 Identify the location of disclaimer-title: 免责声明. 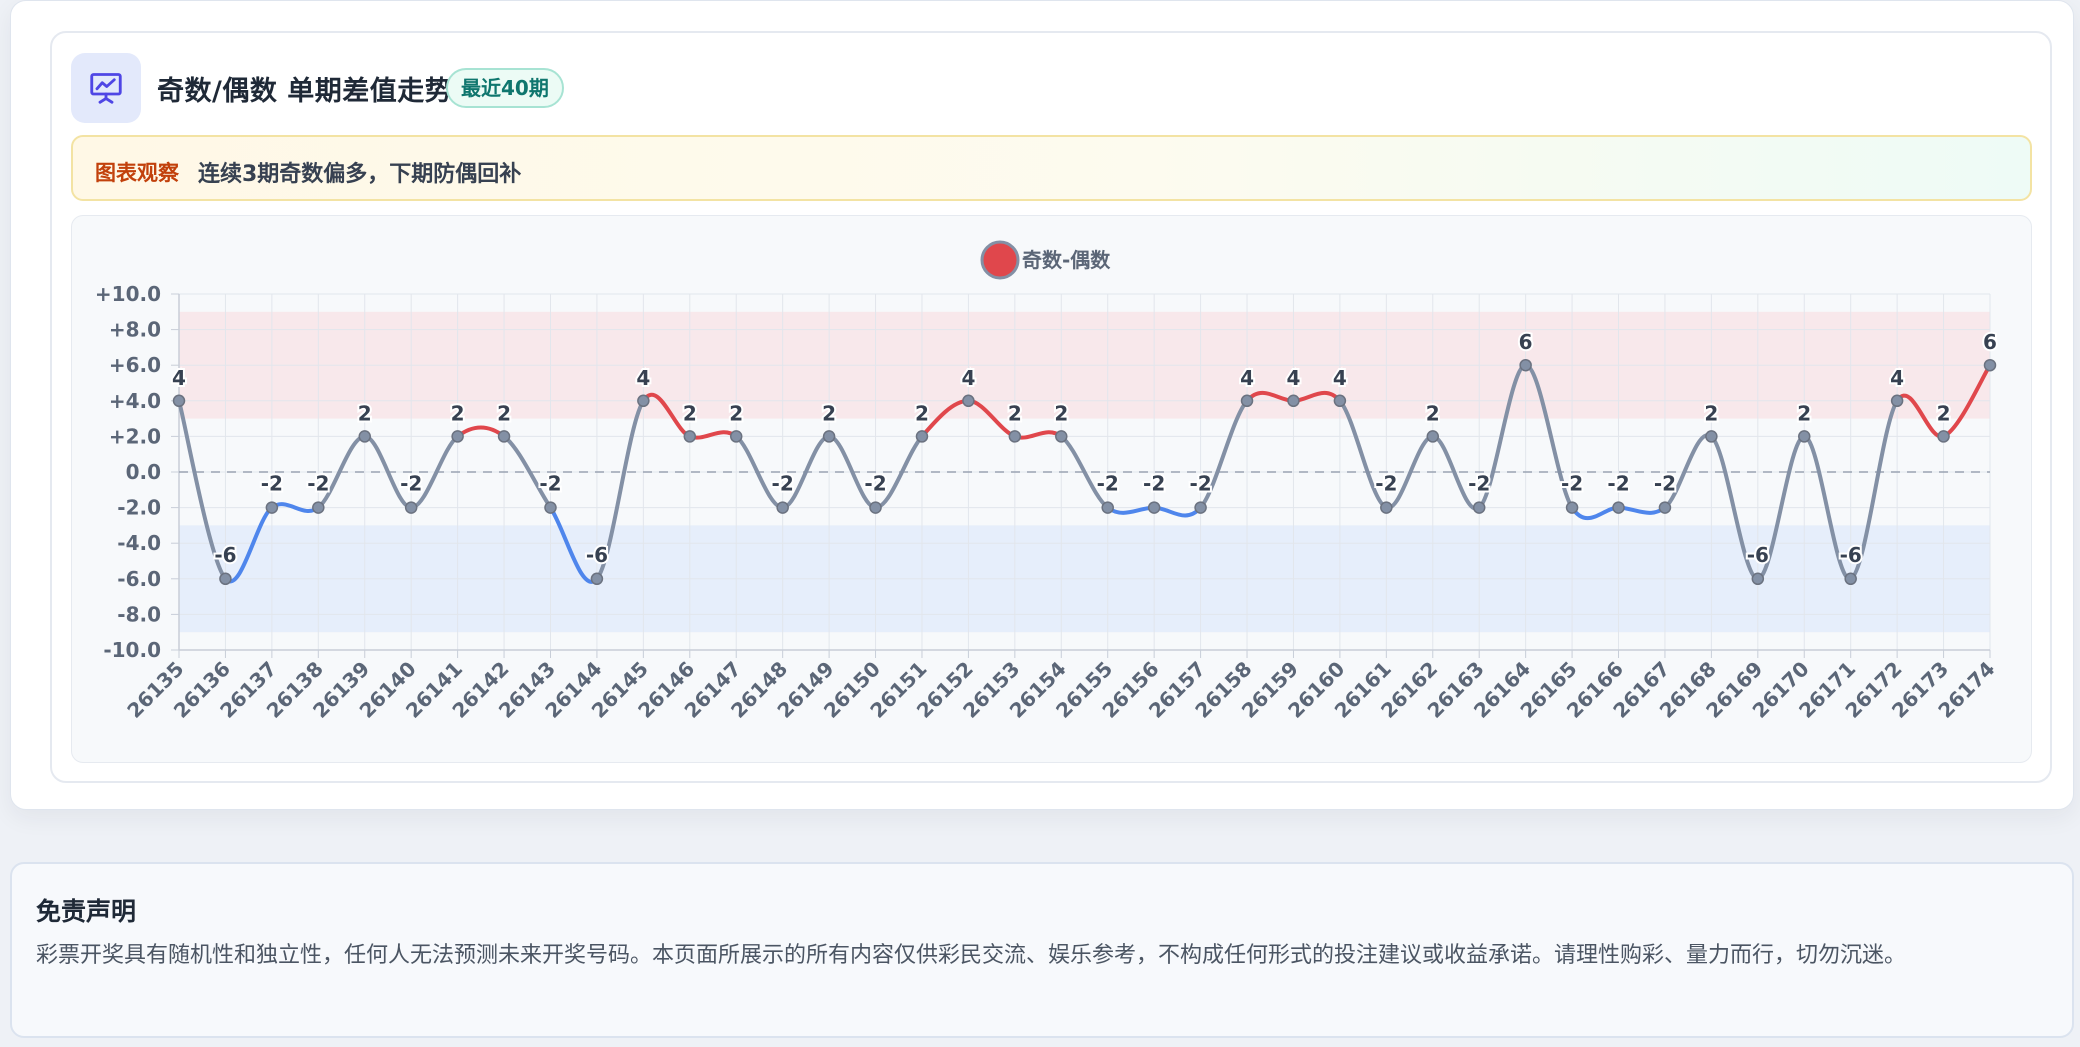
(86, 911).